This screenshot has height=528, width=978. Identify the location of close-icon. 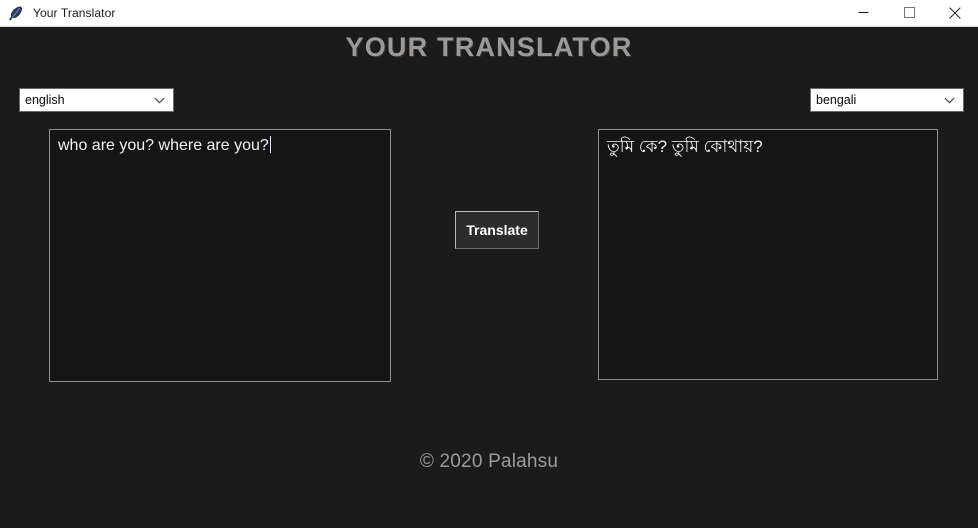
(955, 12).